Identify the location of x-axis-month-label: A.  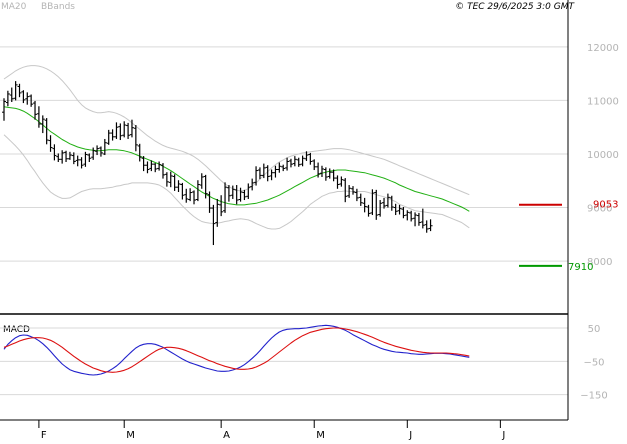
(226, 435).